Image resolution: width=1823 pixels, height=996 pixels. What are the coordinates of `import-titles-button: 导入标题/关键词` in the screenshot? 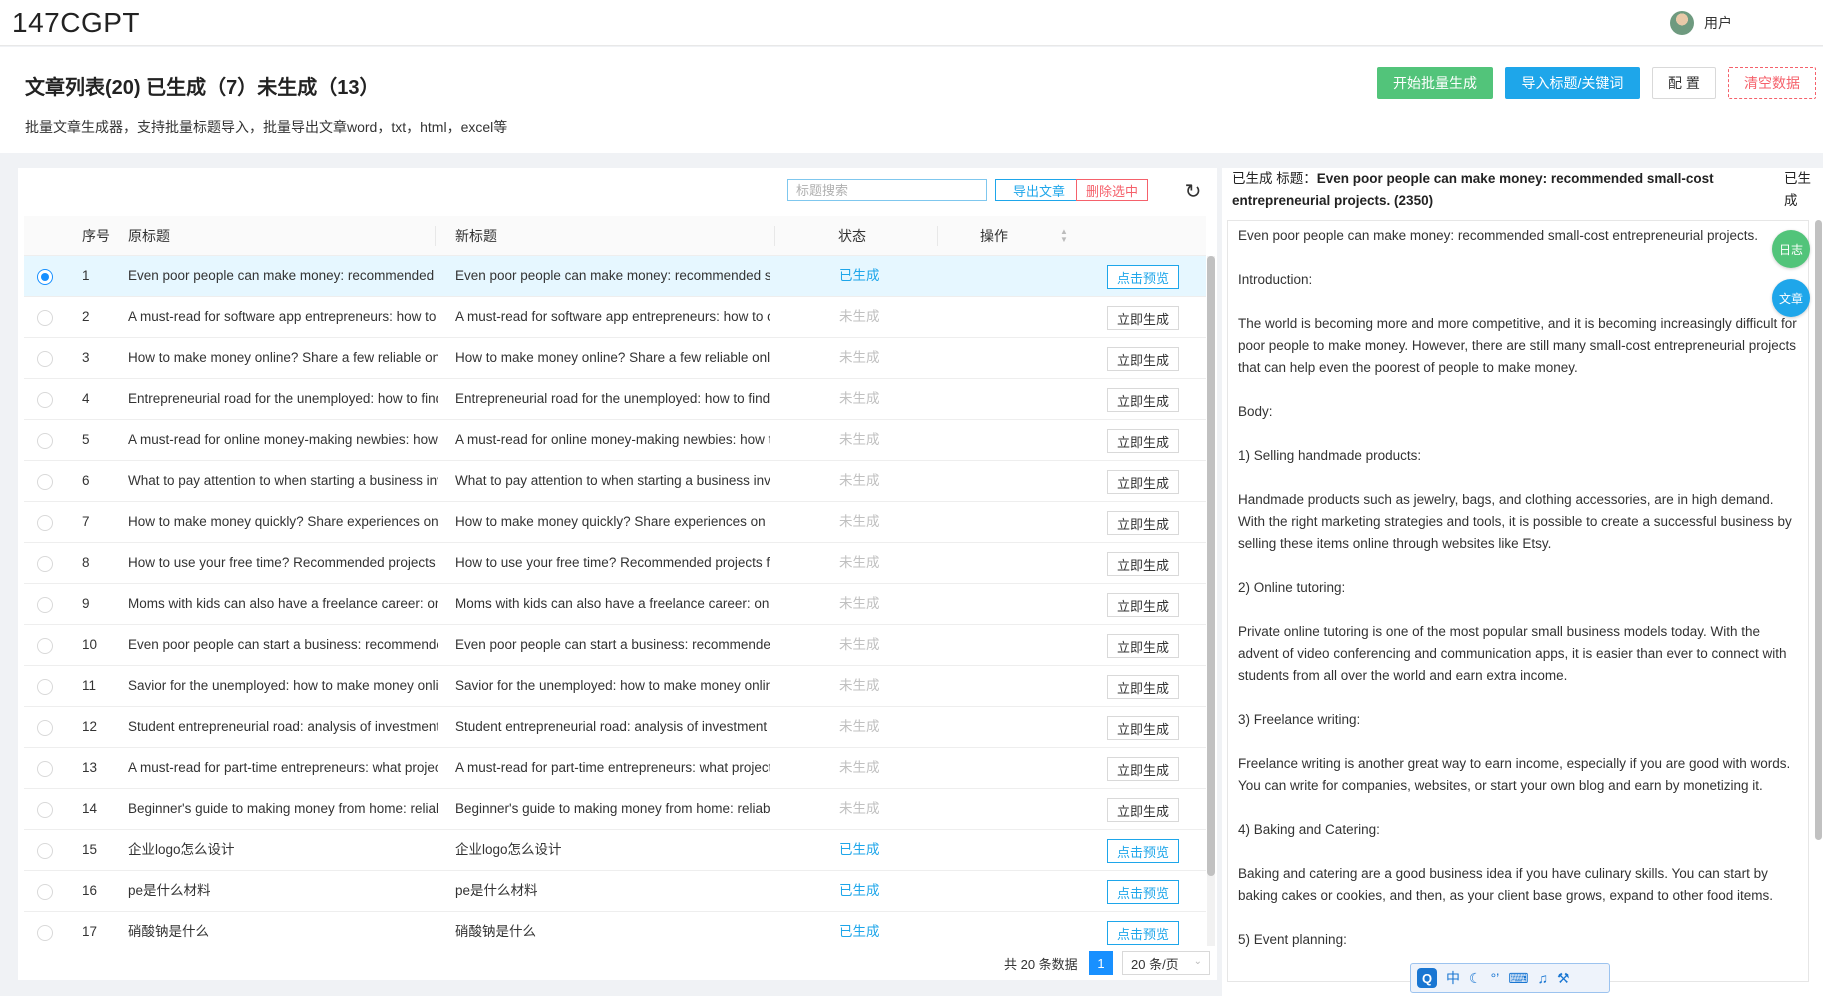 It's located at (1572, 83).